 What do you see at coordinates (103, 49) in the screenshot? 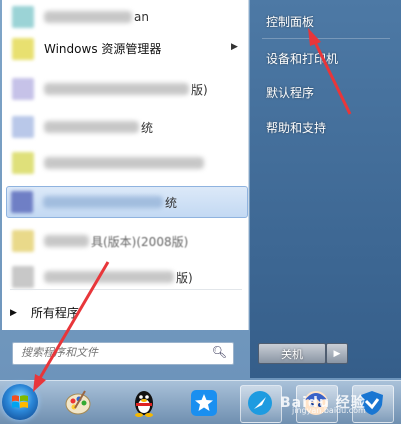
I see `program-label-explorer: Windows 资源管理器` at bounding box center [103, 49].